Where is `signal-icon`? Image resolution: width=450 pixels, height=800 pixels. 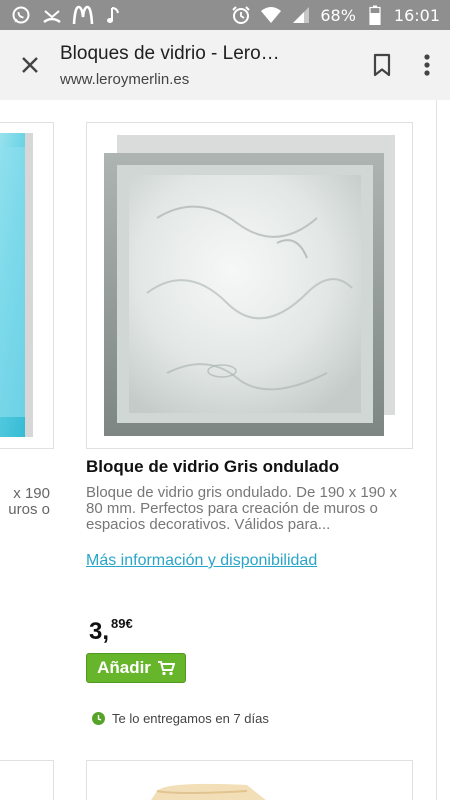
signal-icon is located at coordinates (301, 15).